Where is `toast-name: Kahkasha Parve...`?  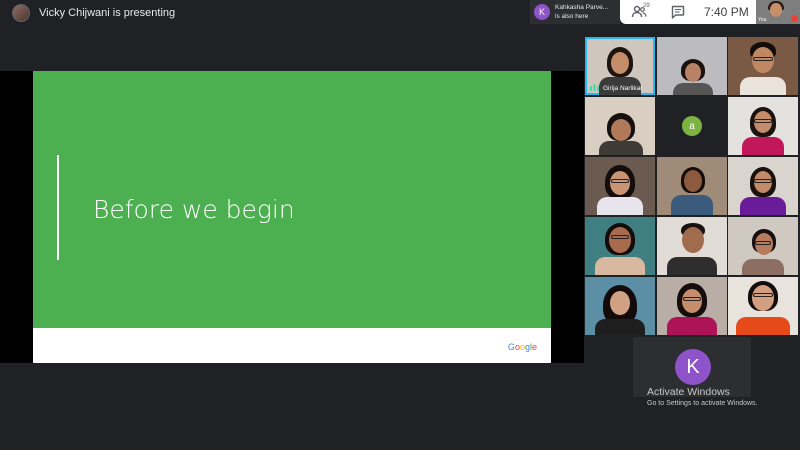 toast-name: Kahkasha Parve... is located at coordinates (582, 7).